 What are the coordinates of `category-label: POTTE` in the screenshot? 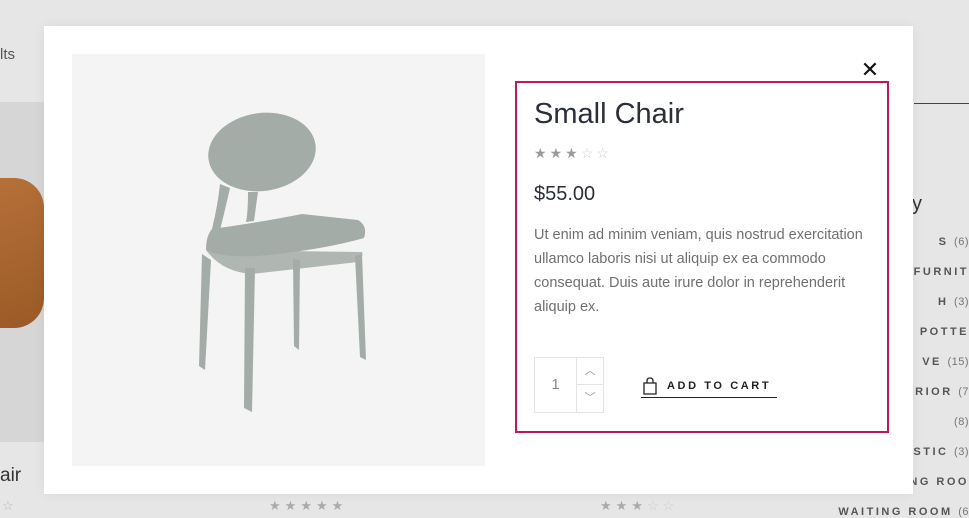 It's located at (944, 332).